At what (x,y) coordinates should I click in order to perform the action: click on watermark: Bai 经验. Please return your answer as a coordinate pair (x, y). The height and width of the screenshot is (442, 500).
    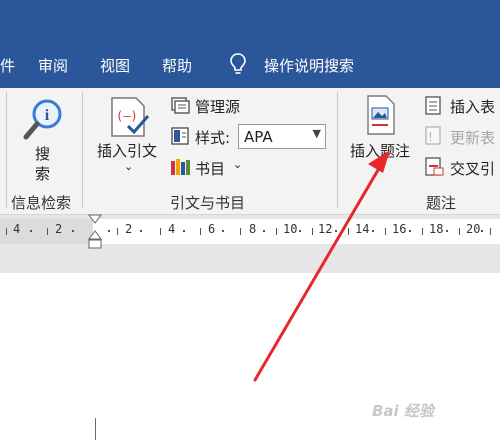
    Looking at the image, I should click on (403, 411).